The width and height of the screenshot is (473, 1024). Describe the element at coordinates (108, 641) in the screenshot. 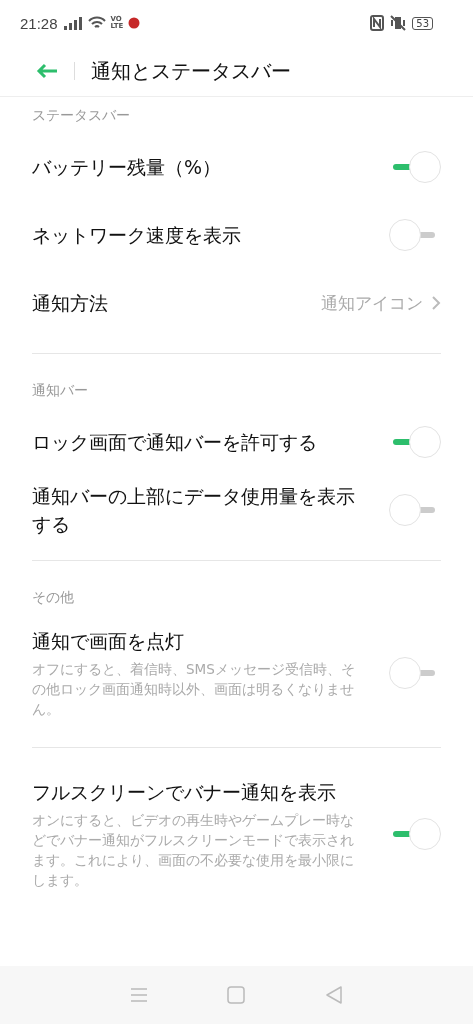

I see `setting-label: 通知で画面を点灯` at that location.